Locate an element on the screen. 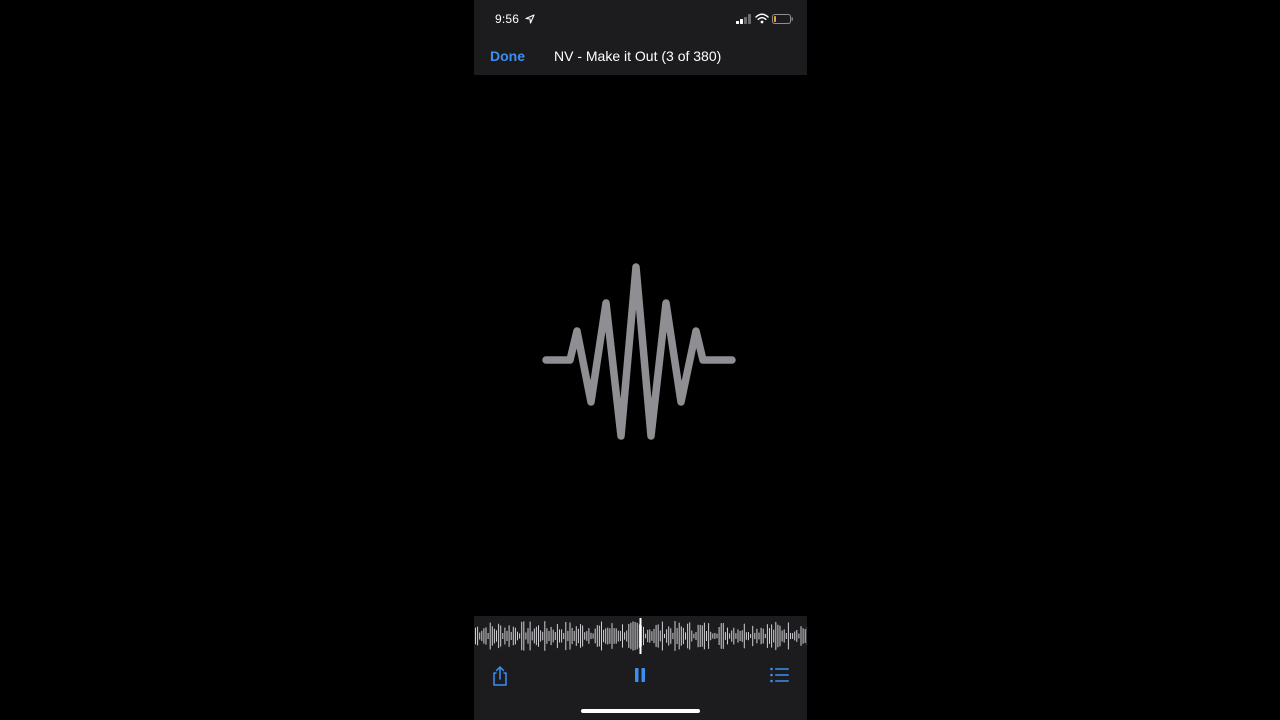 This screenshot has width=1280, height=720. cellular-signal-icon is located at coordinates (743, 19).